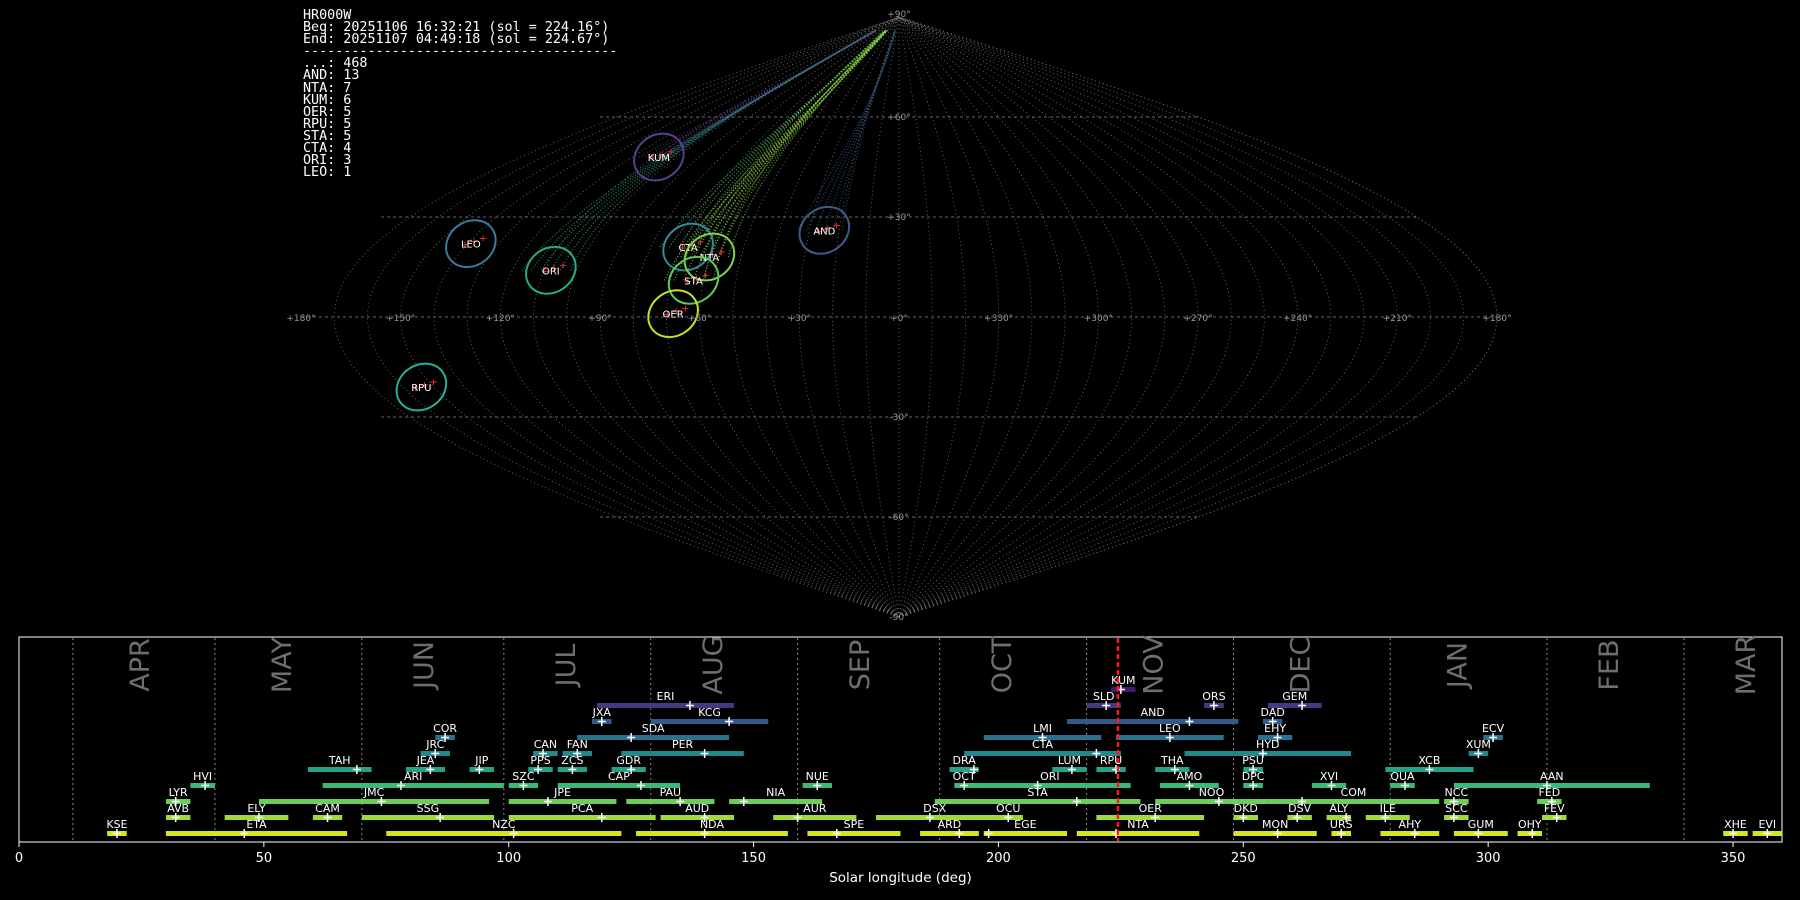 This screenshot has width=1800, height=900. Describe the element at coordinates (900, 878) in the screenshot. I see `x-axis-label: Solar longitude (deg)` at that location.